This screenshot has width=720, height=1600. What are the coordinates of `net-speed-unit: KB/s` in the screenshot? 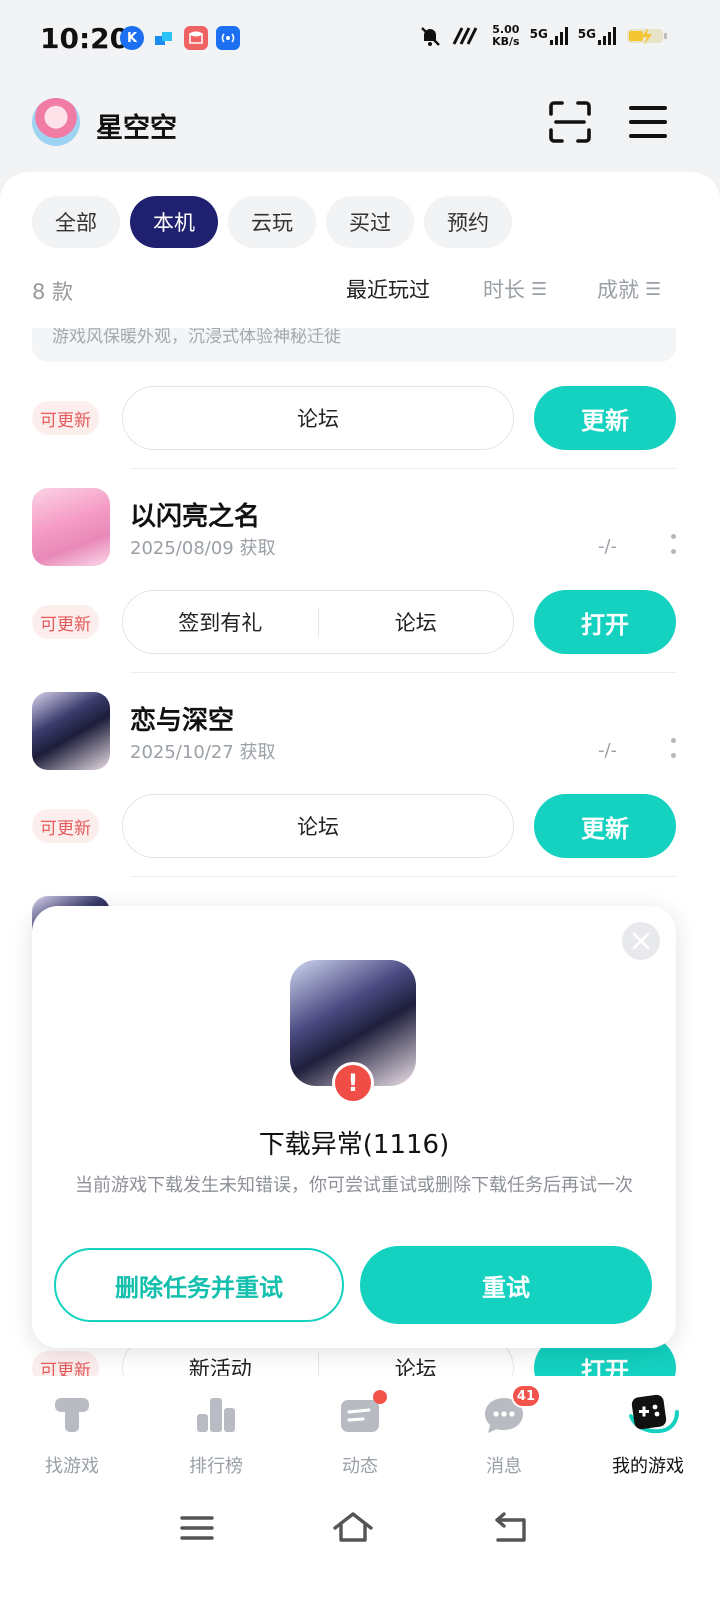 It's located at (506, 41).